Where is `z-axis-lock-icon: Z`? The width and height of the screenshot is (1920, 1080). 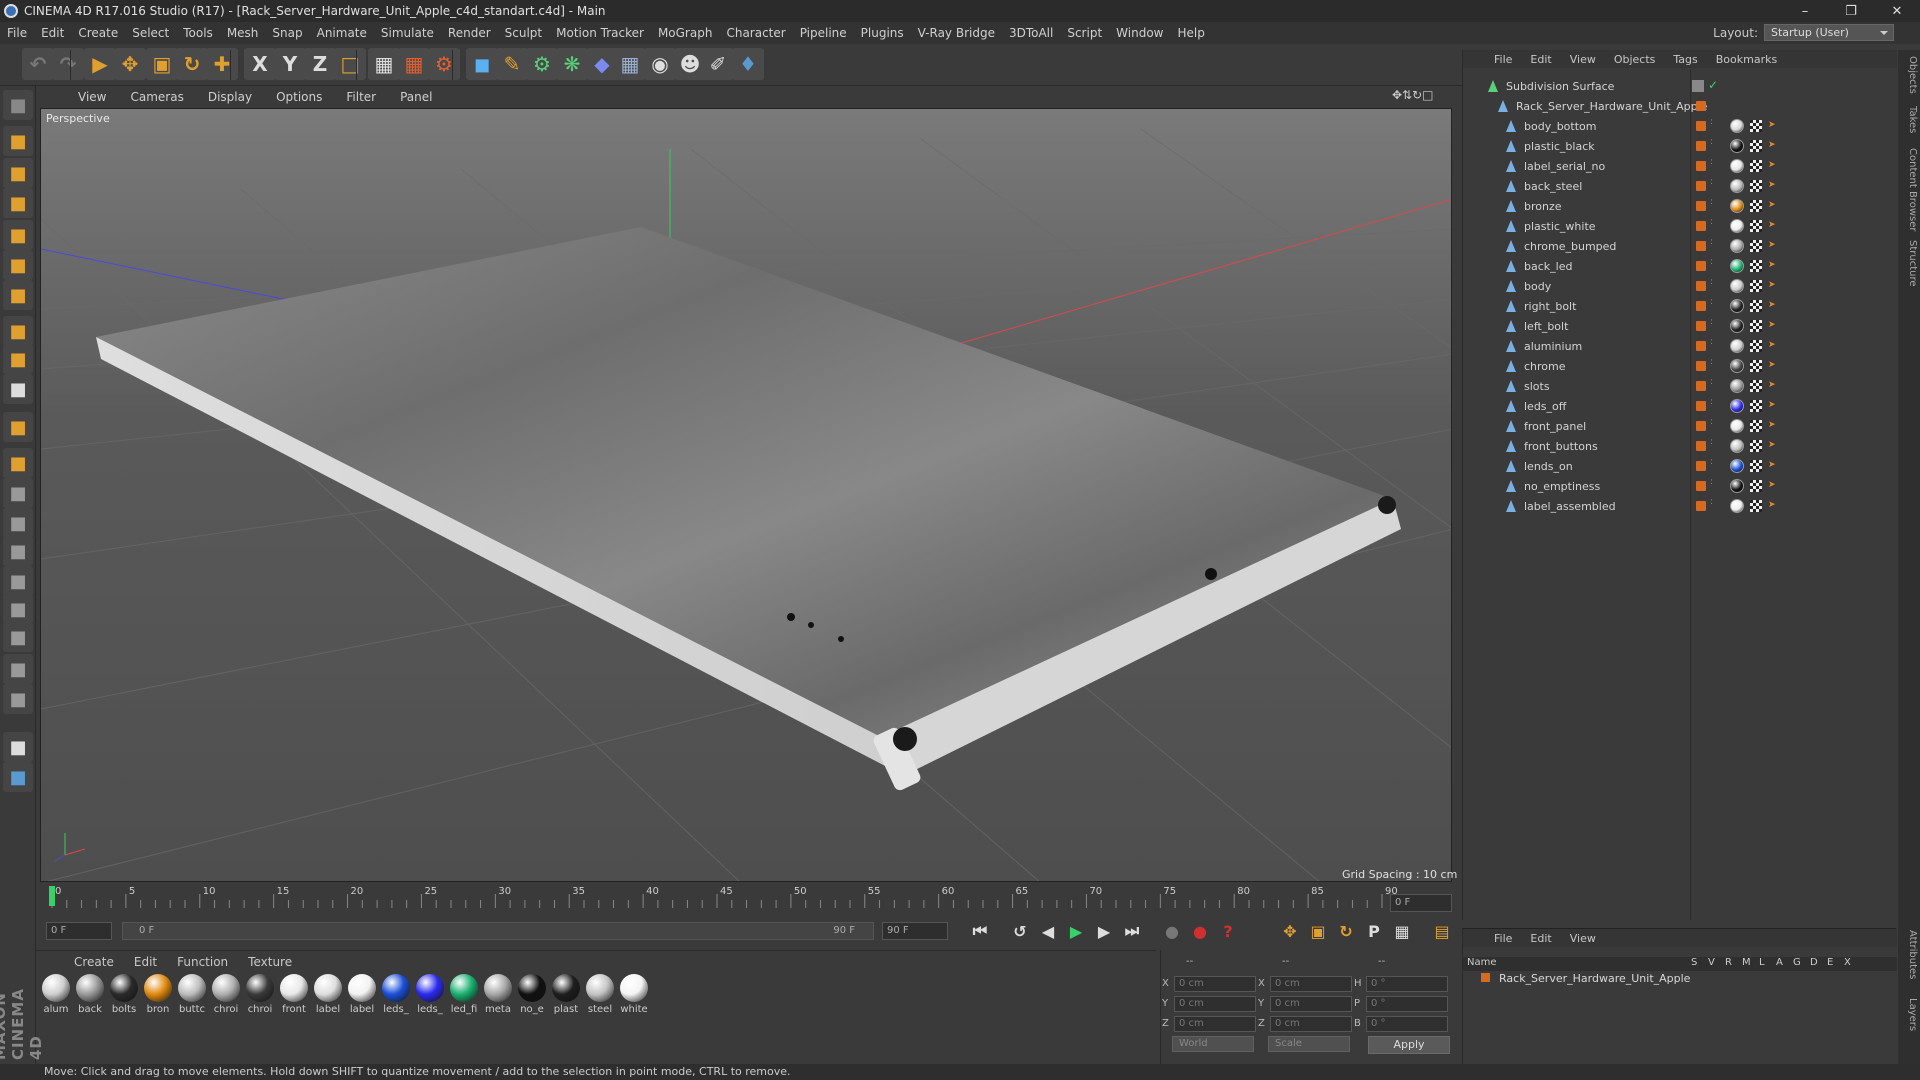 z-axis-lock-icon: Z is located at coordinates (320, 64).